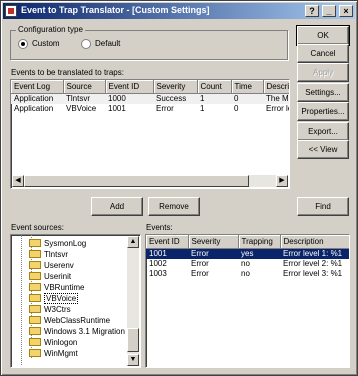 Image resolution: width=358 pixels, height=376 pixels. What do you see at coordinates (158, 263) in the screenshot?
I see `cell-event-id: 1002` at bounding box center [158, 263].